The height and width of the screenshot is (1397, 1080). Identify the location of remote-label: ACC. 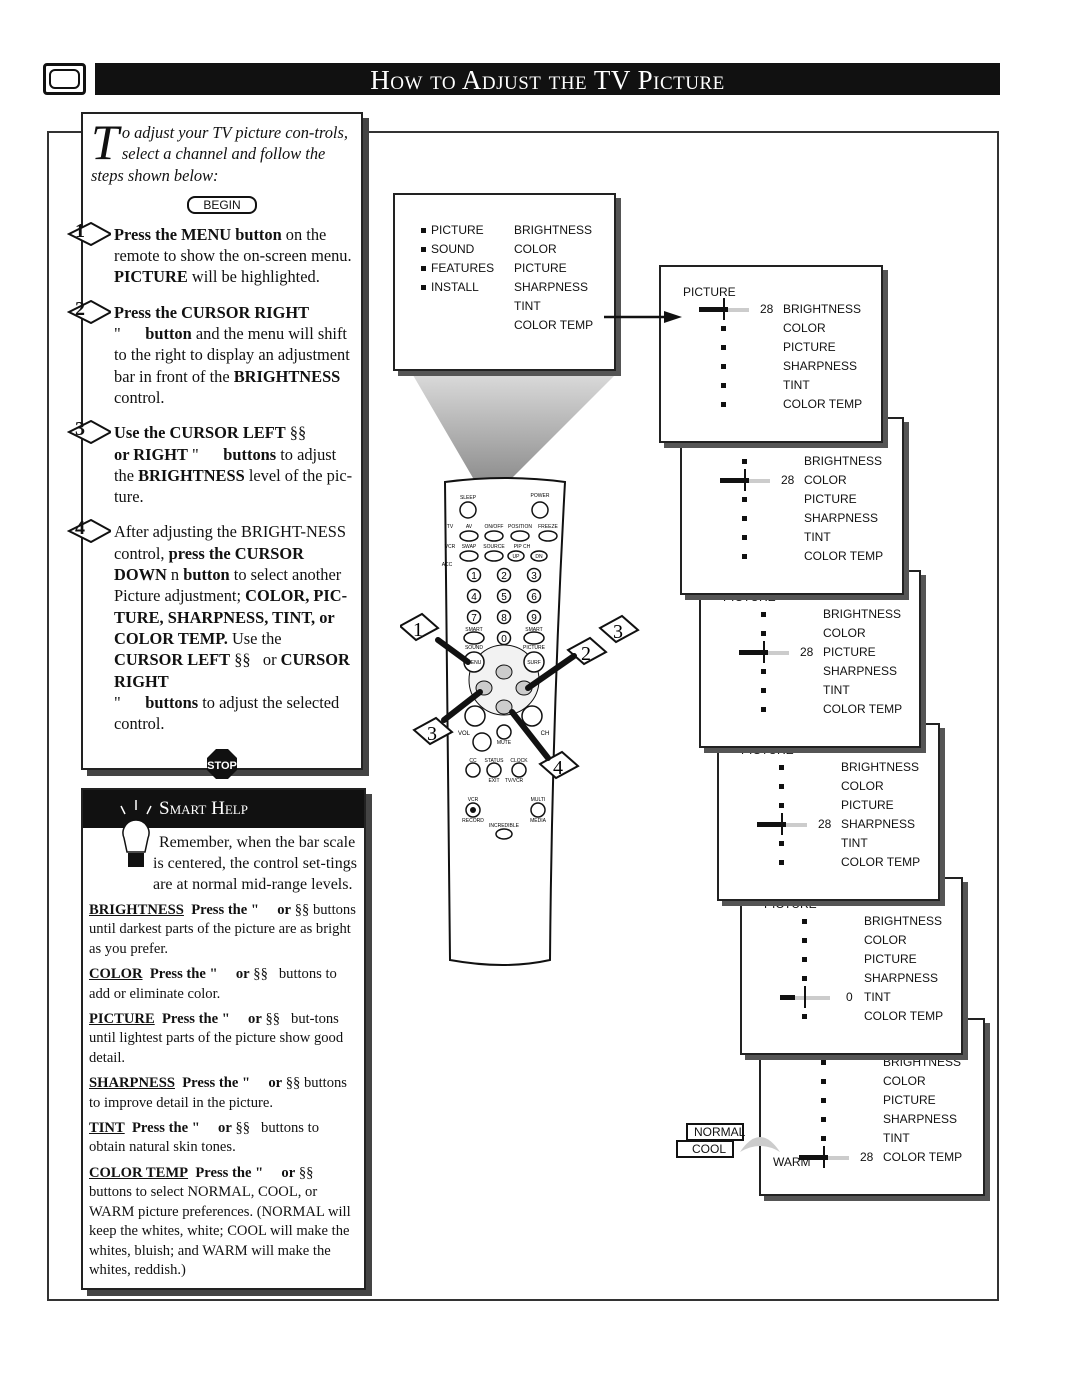
(447, 565).